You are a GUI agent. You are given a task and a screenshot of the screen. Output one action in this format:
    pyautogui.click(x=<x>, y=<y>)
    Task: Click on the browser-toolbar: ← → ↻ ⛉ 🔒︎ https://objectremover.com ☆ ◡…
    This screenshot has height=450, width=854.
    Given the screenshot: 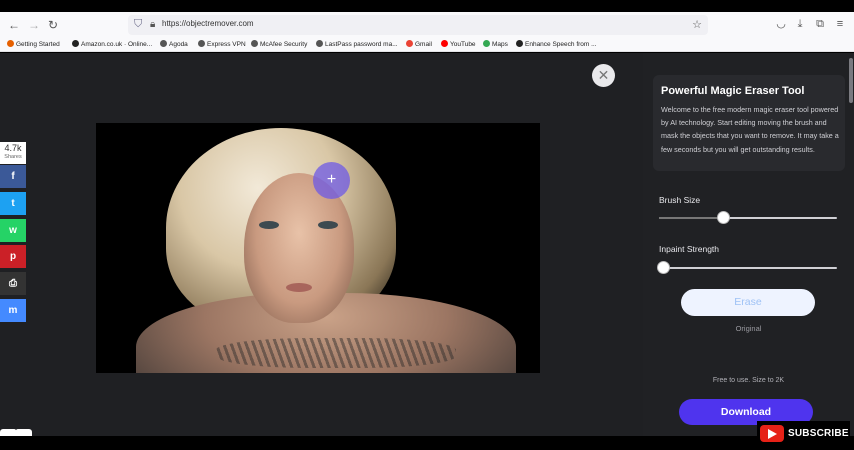 What is the action you would take?
    pyautogui.click(x=427, y=25)
    